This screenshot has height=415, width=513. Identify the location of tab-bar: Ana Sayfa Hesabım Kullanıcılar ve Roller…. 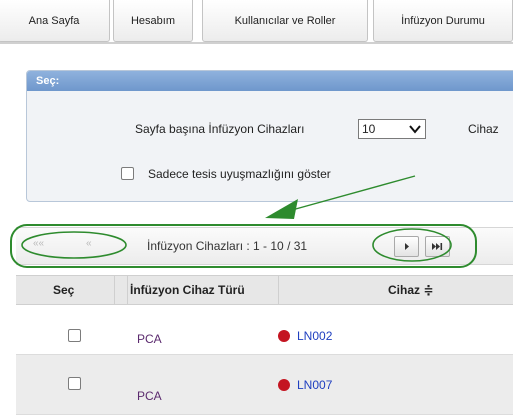
(256, 22).